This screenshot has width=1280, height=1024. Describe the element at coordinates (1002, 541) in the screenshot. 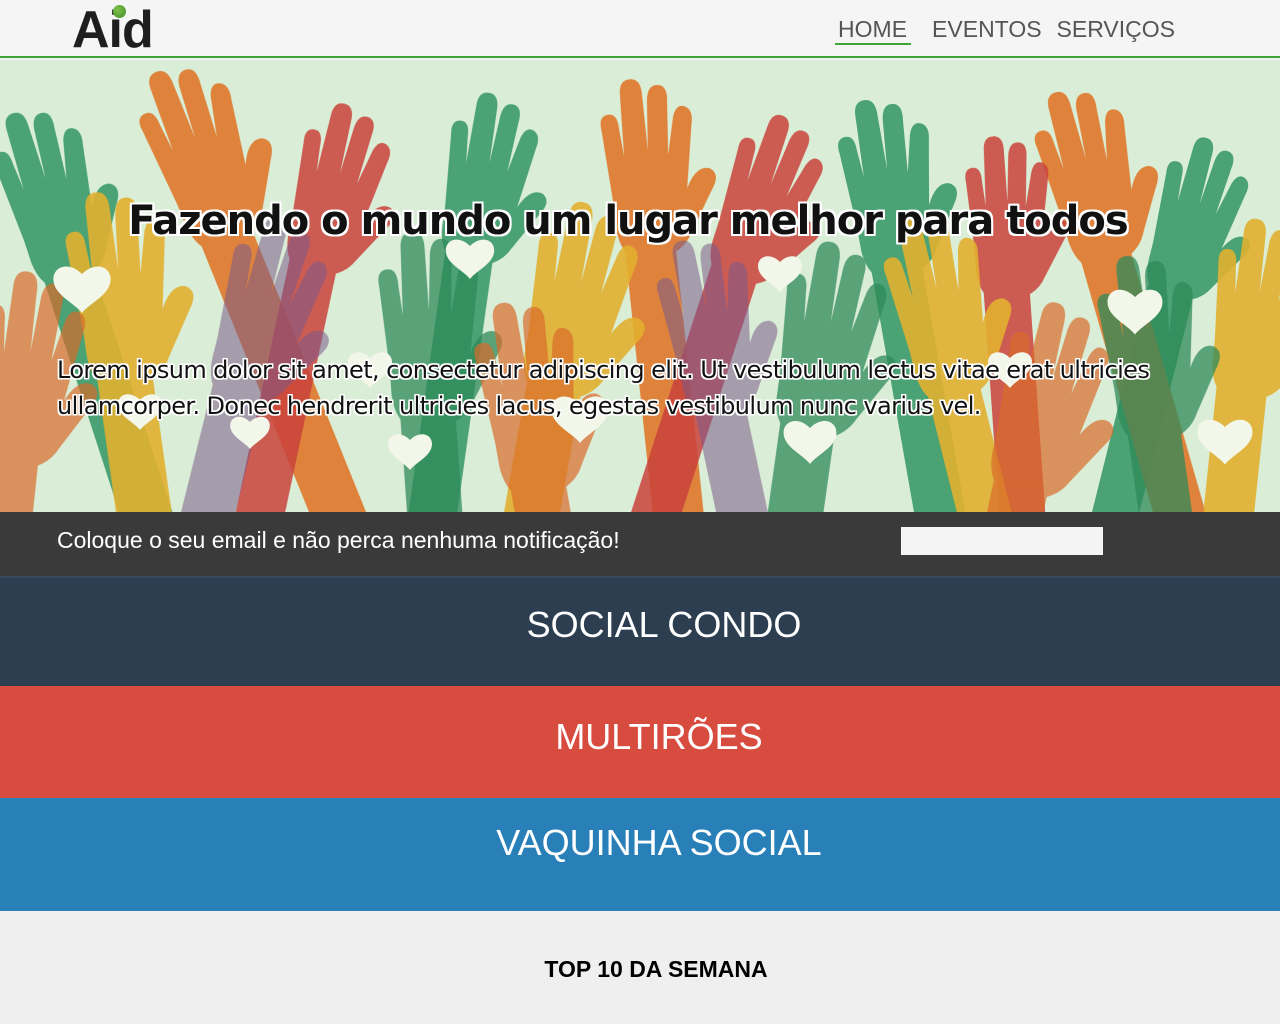

I see `email-input` at that location.